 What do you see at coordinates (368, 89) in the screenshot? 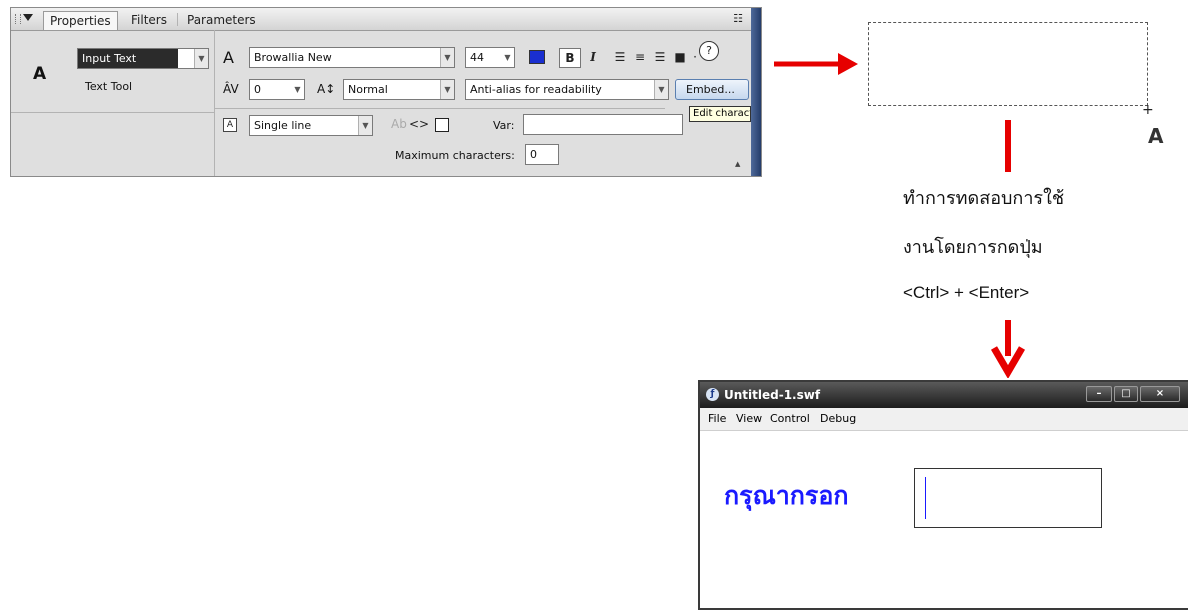
I see `character-position-value: Normal` at bounding box center [368, 89].